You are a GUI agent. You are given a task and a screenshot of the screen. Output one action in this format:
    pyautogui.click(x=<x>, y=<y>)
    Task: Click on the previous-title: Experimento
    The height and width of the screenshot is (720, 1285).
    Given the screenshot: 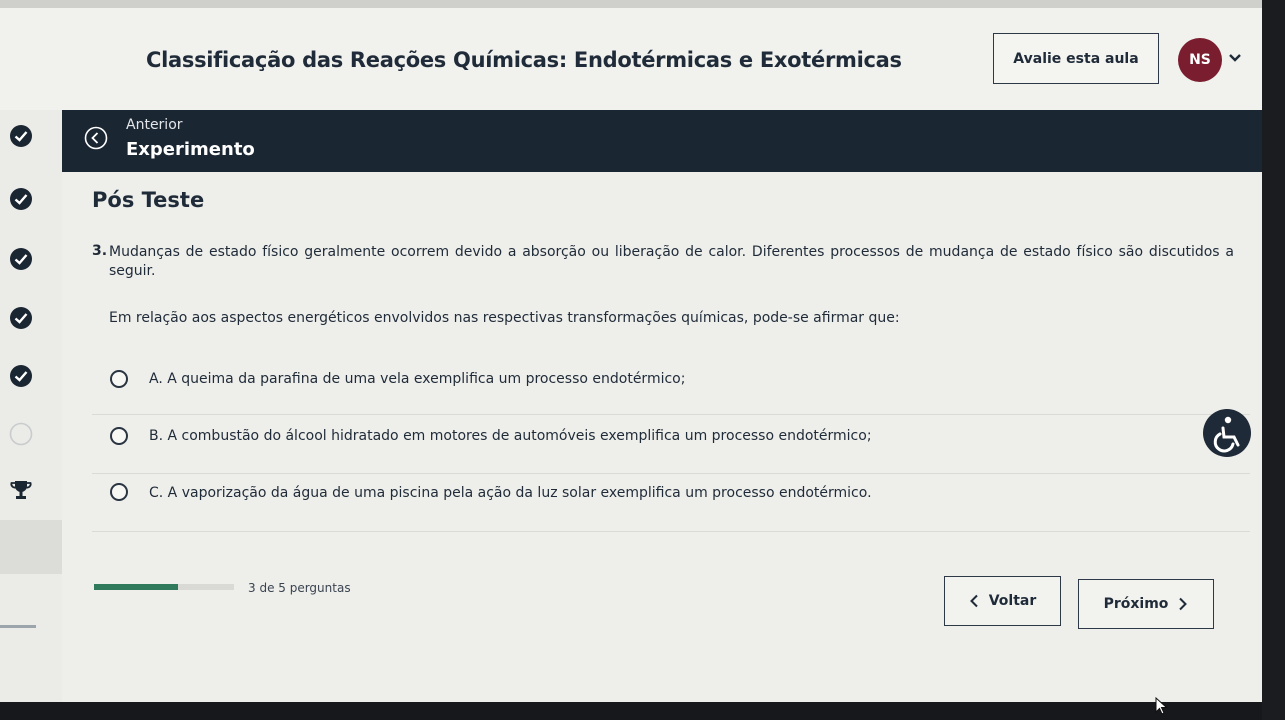 What is the action you would take?
    pyautogui.click(x=190, y=149)
    